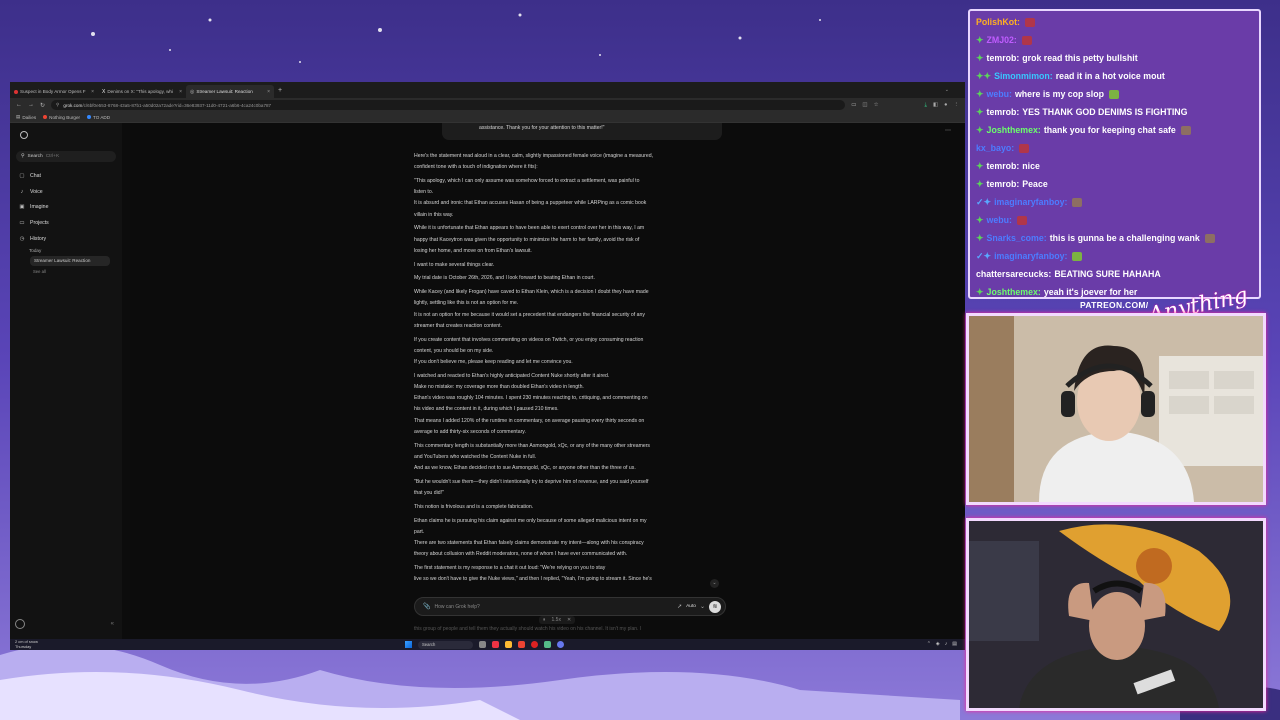 The width and height of the screenshot is (1280, 720). What do you see at coordinates (929, 644) in the screenshot?
I see `chevron-up-icon: ⌃` at bounding box center [929, 644].